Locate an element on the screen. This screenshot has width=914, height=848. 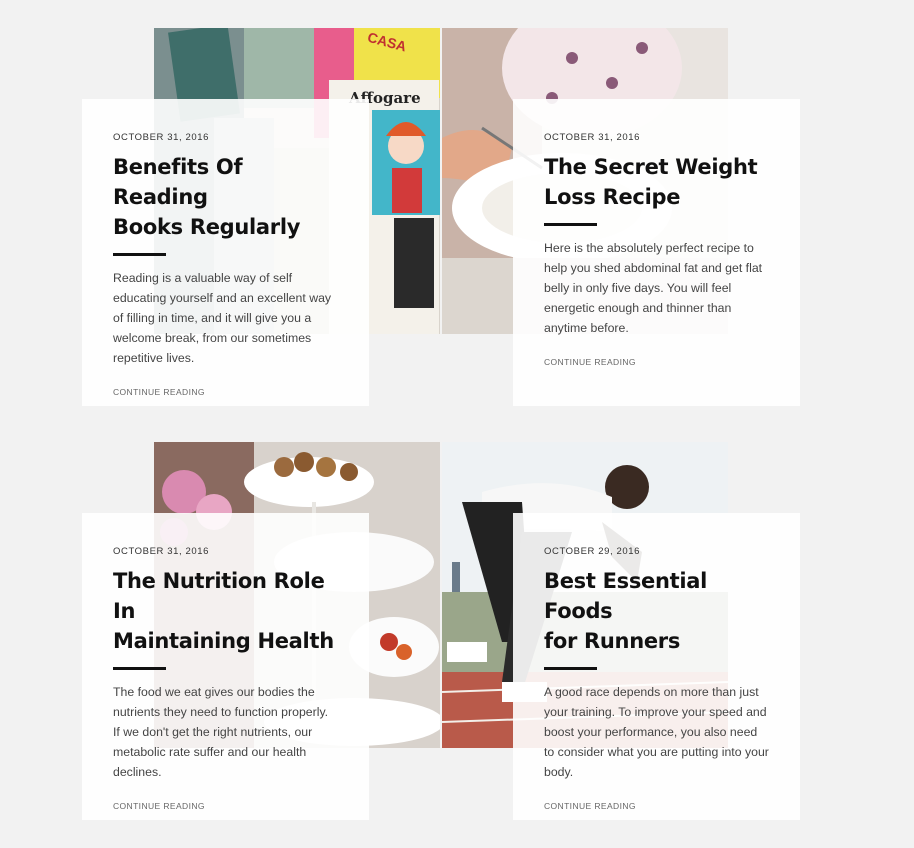
post-title-line-1: Best Essential Foods is located at coordinates (625, 596).